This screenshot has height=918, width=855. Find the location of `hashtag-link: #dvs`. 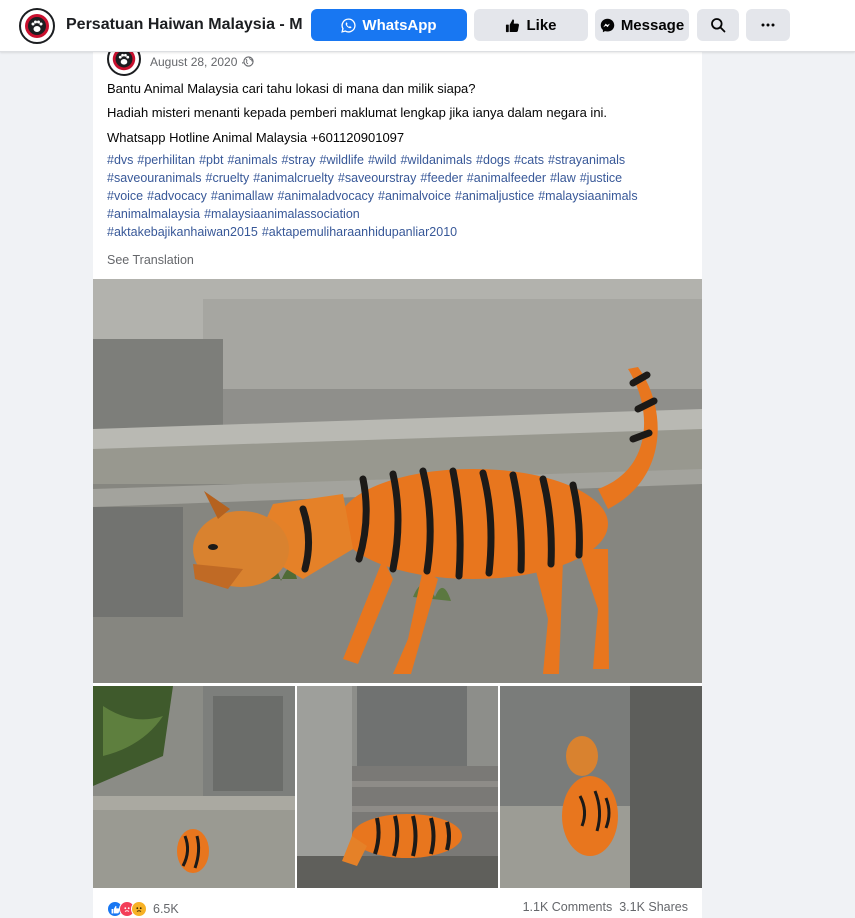

hashtag-link: #dvs is located at coordinates (120, 160).